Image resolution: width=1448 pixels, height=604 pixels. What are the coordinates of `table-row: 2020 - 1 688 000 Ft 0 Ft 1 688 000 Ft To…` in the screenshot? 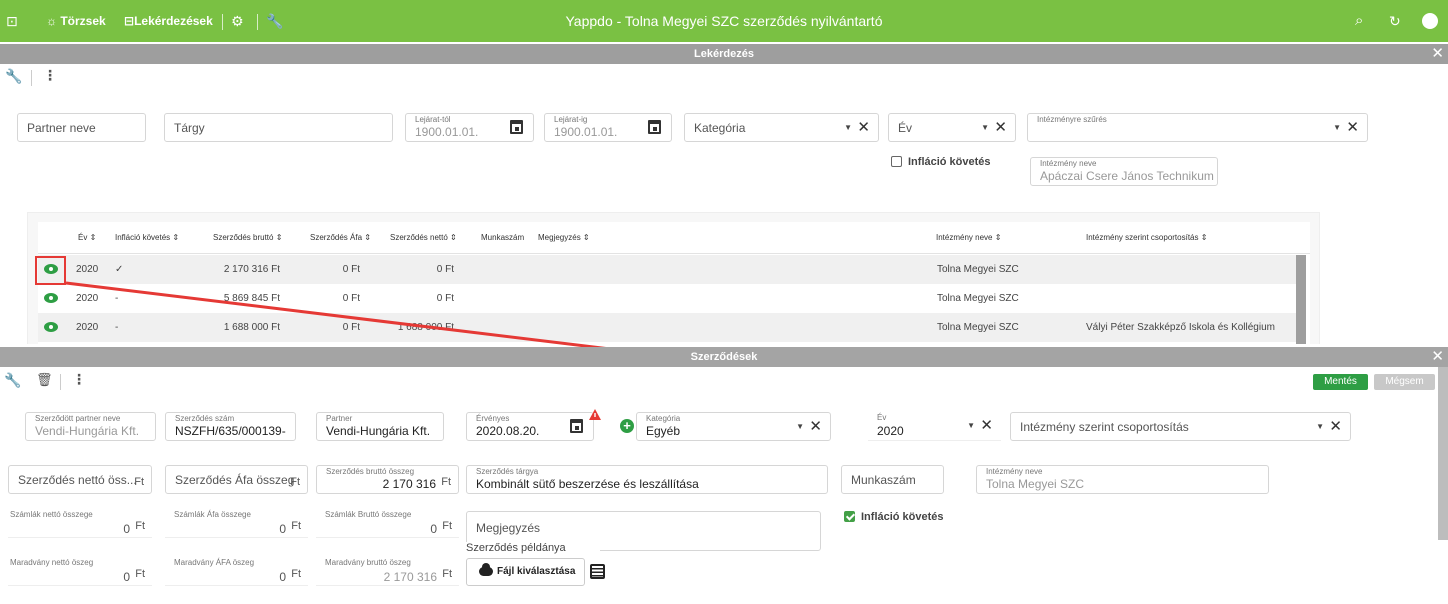 It's located at (667, 327).